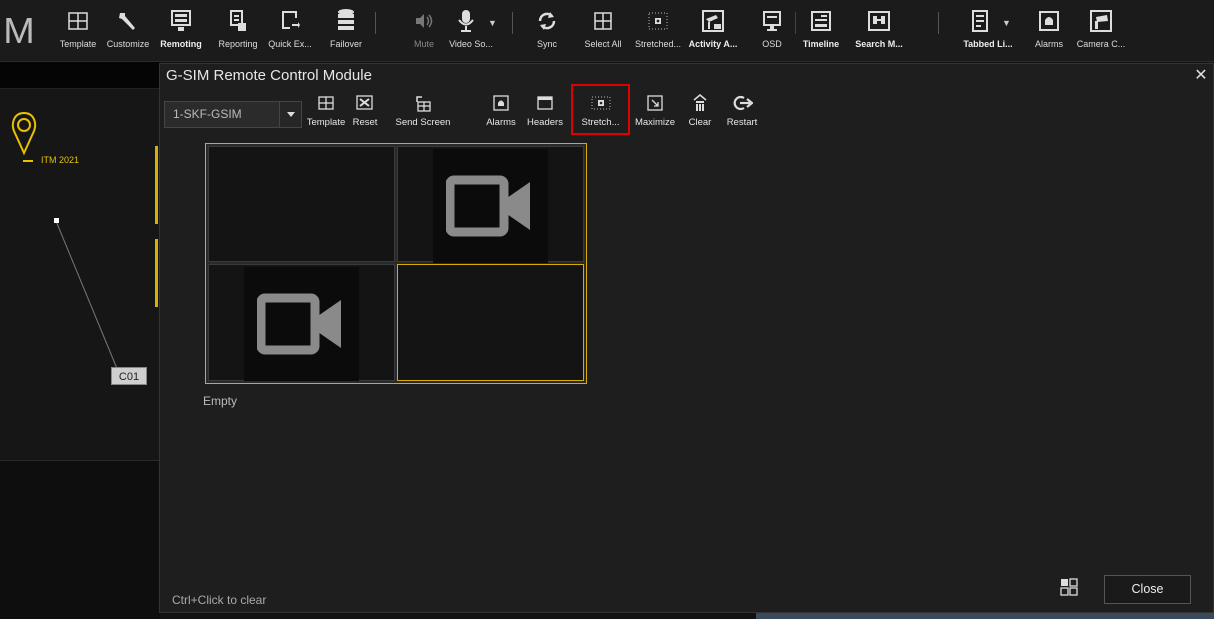 The image size is (1214, 619). What do you see at coordinates (700, 122) in the screenshot?
I see `clear-label: Clear` at bounding box center [700, 122].